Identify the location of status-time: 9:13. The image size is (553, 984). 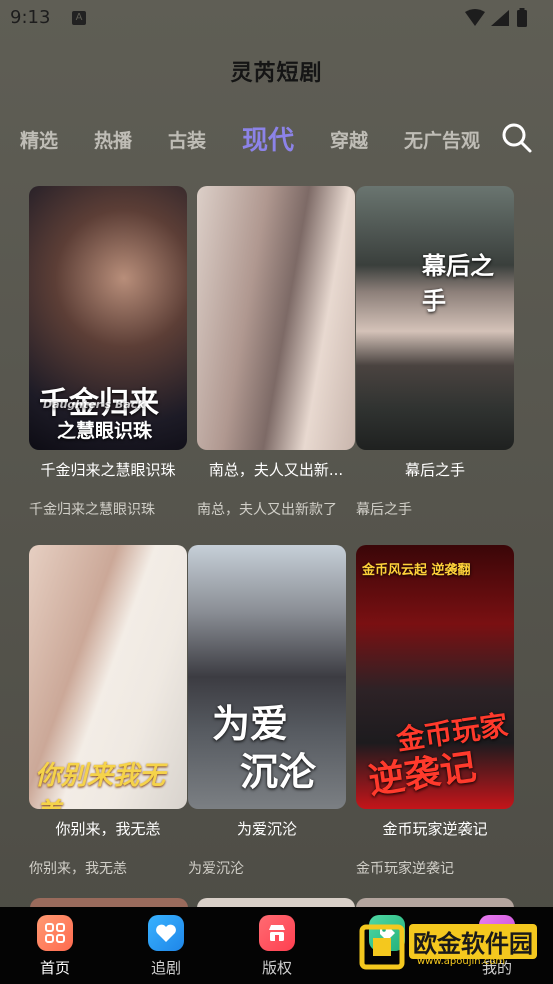
(30, 17).